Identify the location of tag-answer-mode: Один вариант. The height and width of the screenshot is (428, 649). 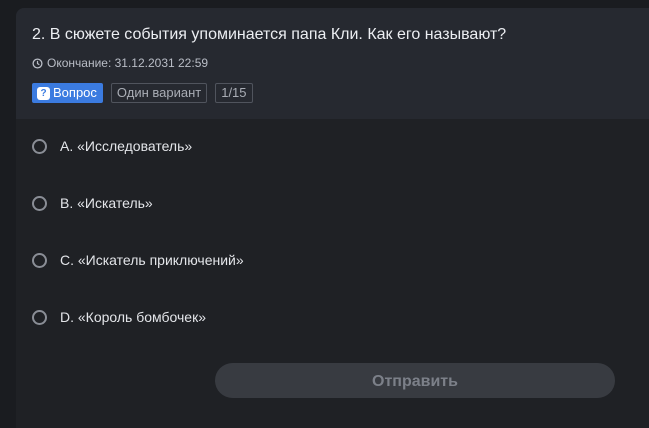
(159, 93).